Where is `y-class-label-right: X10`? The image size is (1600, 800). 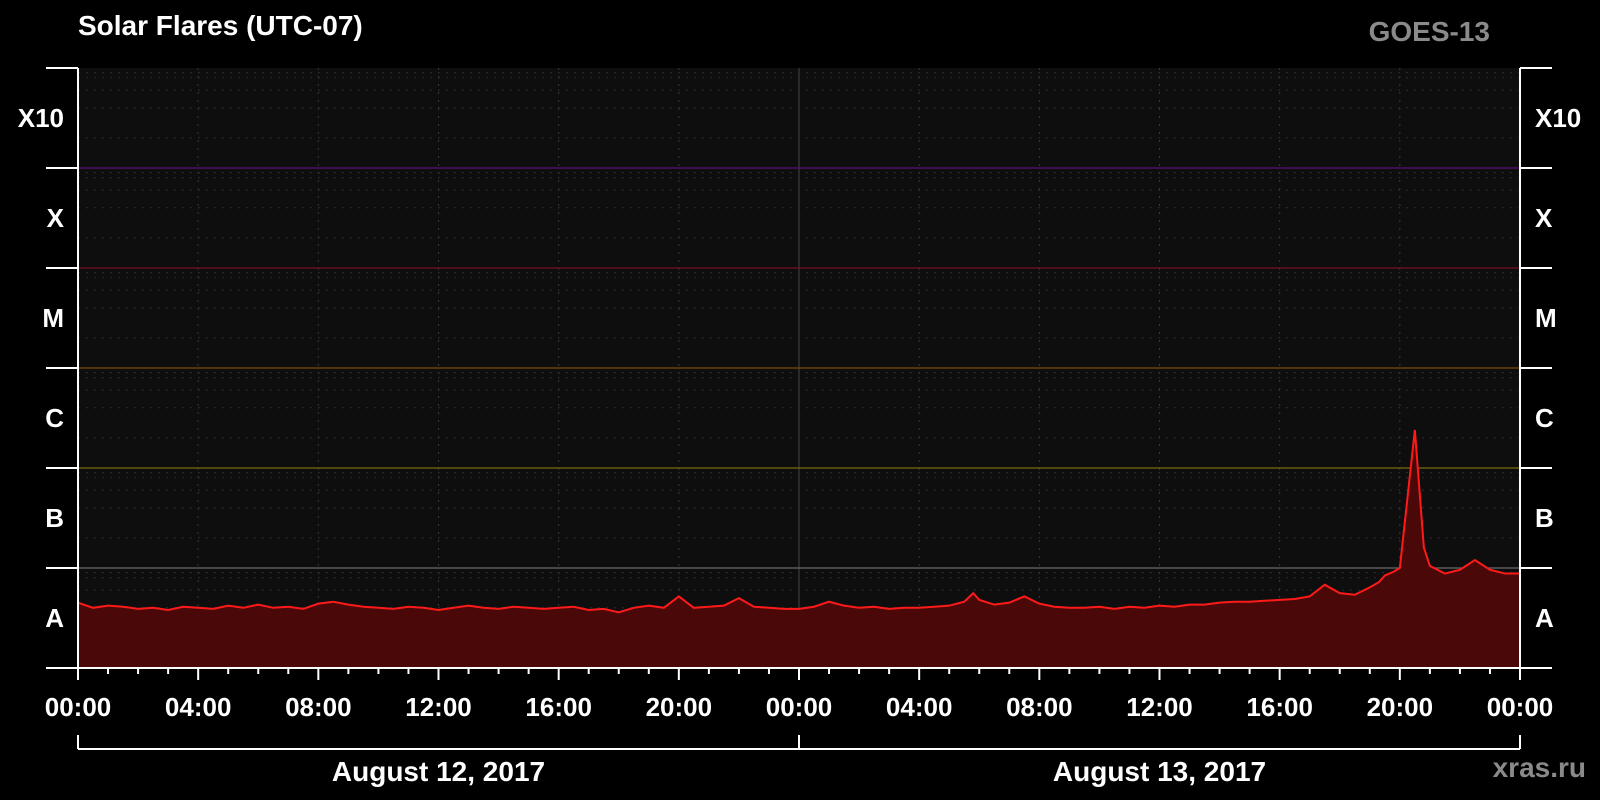
y-class-label-right: X10 is located at coordinates (1558, 118).